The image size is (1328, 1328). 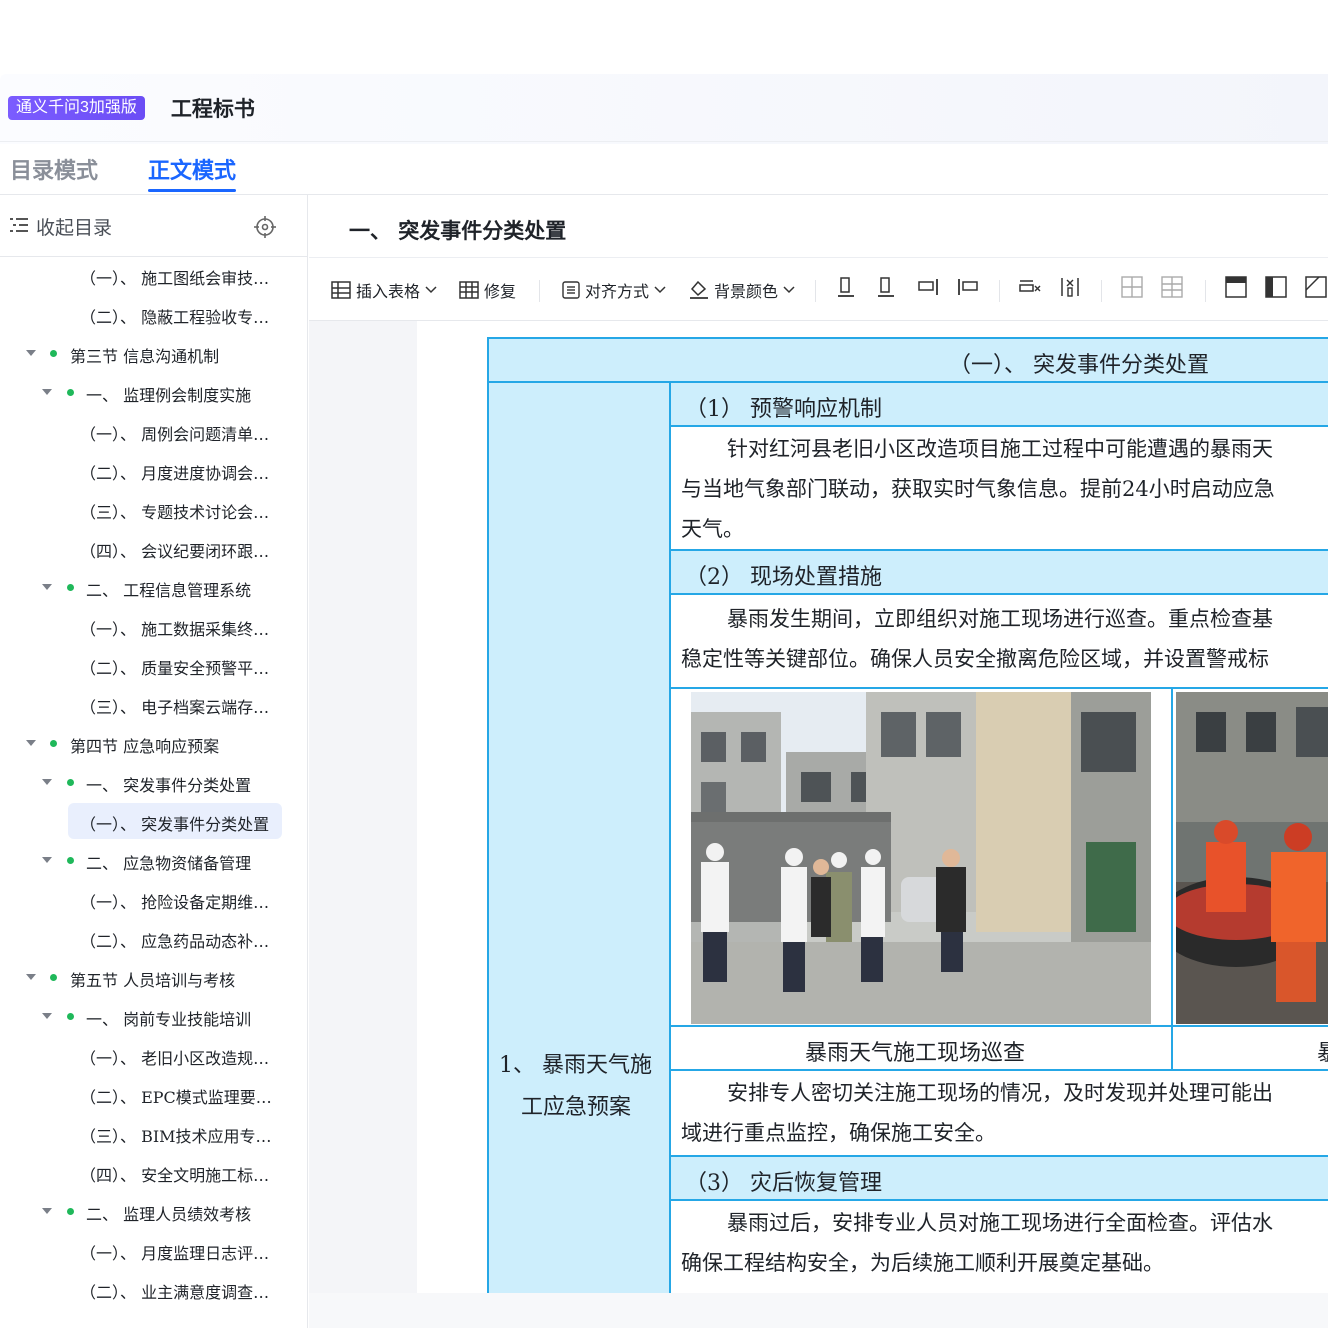 What do you see at coordinates (469, 290) in the screenshot?
I see `grid-icon` at bounding box center [469, 290].